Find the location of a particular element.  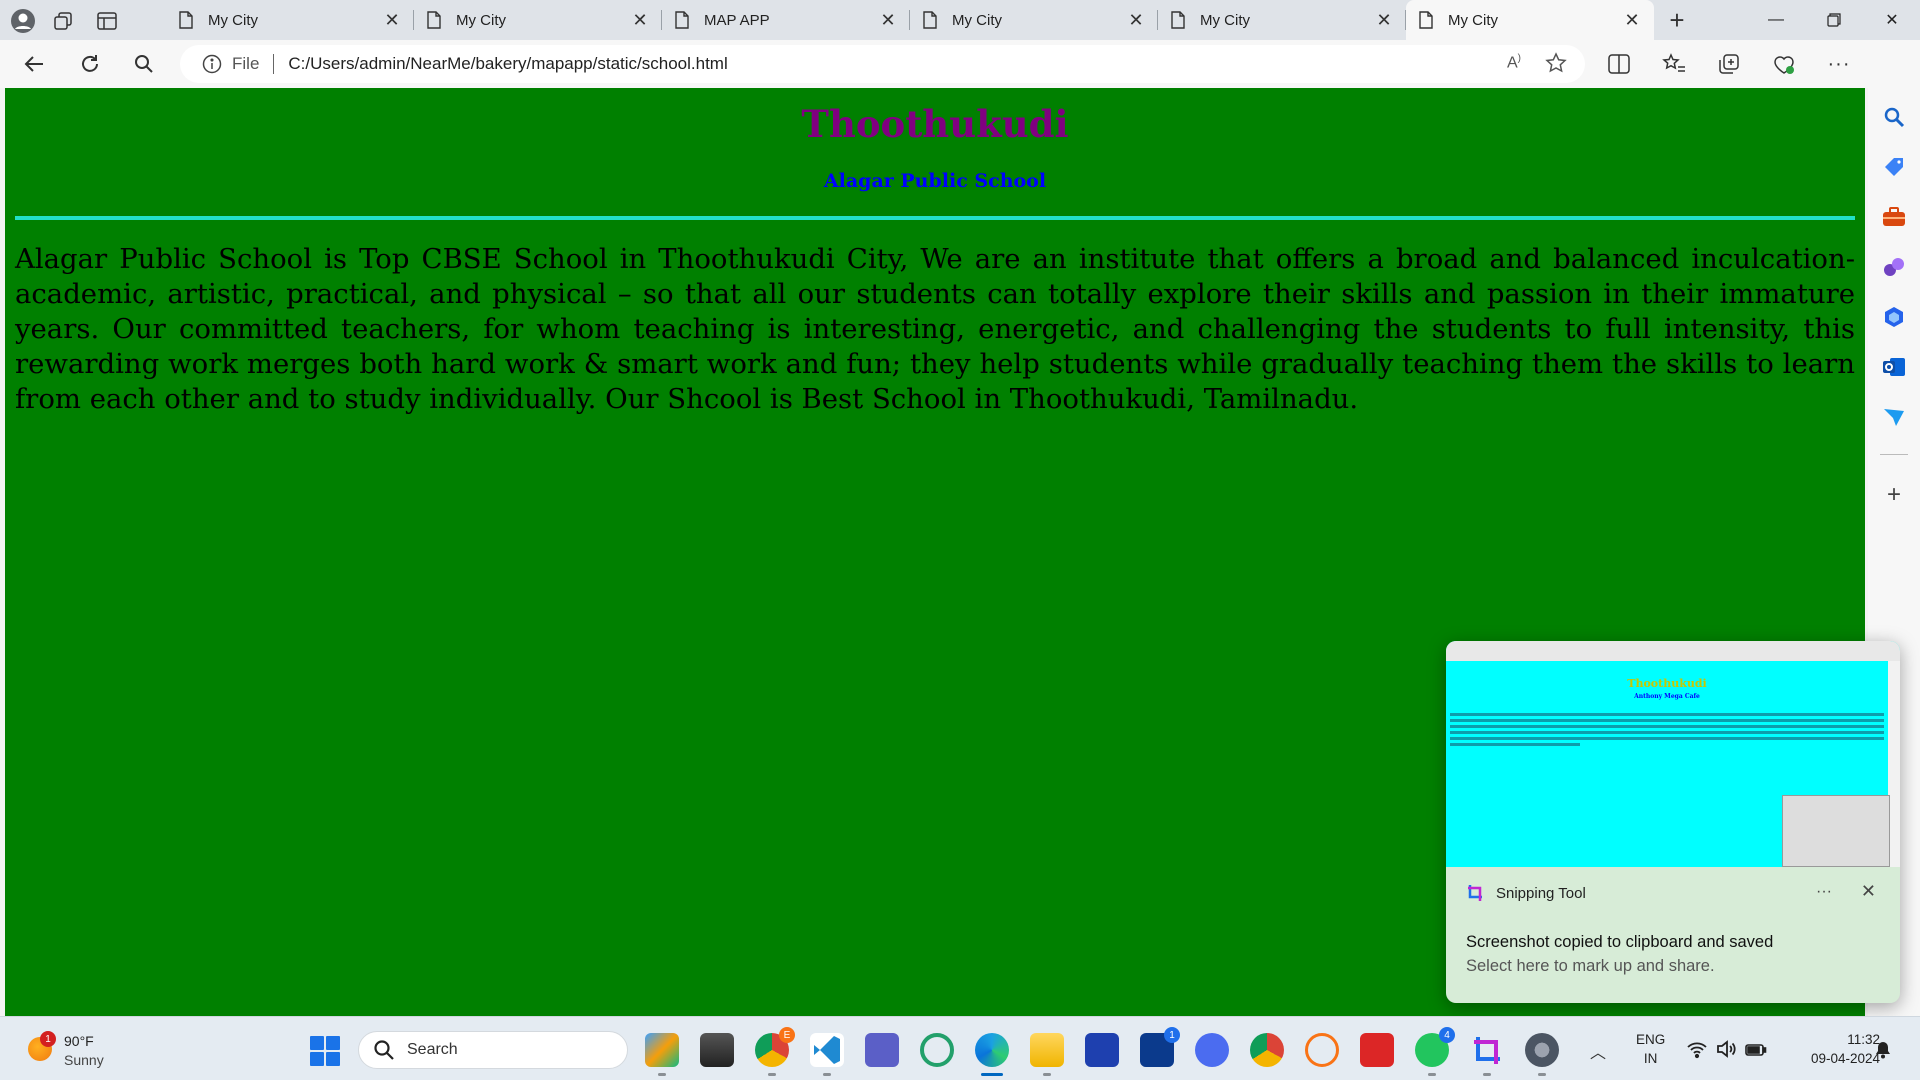

notification-bell-icon is located at coordinates (1883, 1050).